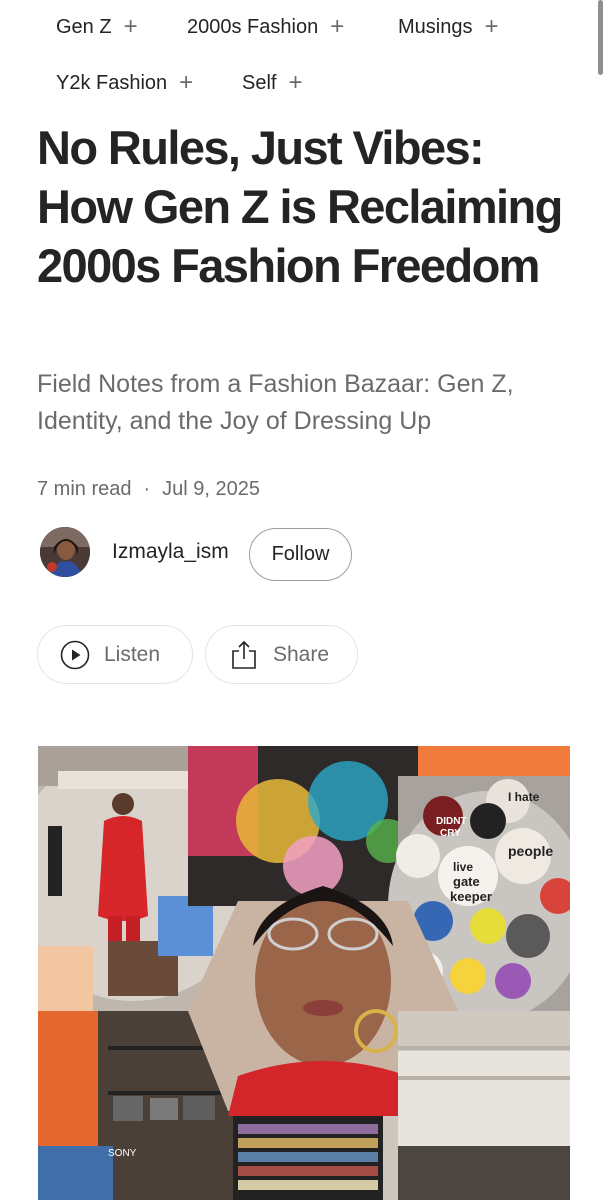 The height and width of the screenshot is (1200, 607). Describe the element at coordinates (435, 26) in the screenshot. I see `tag-label: Musings` at that location.